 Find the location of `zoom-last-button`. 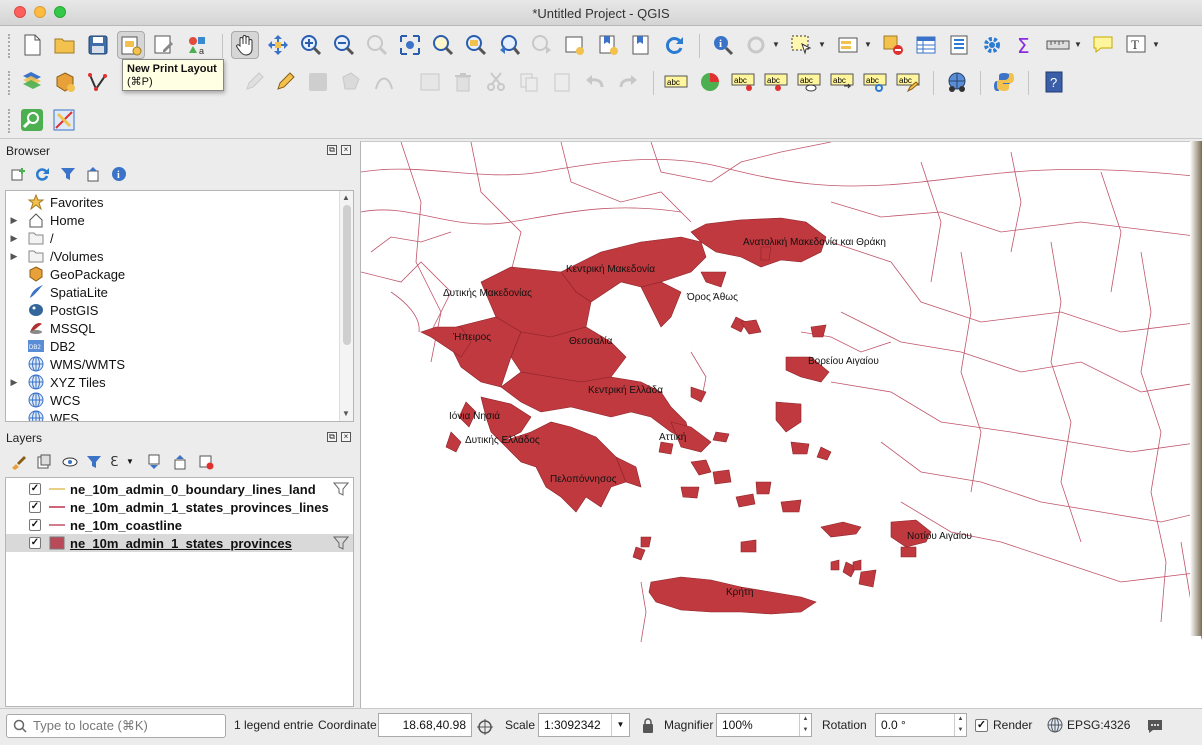

zoom-last-button is located at coordinates (509, 45).